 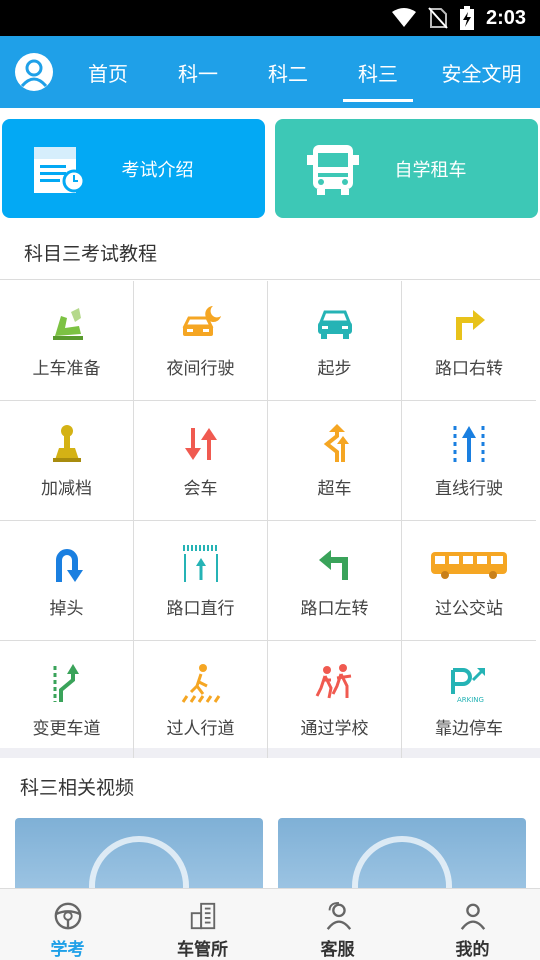 What do you see at coordinates (403, 17) in the screenshot?
I see `wifi-icon` at bounding box center [403, 17].